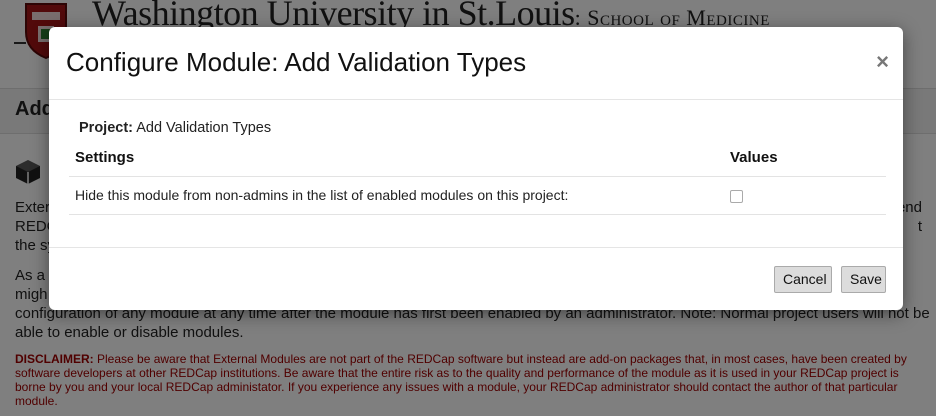 The height and width of the screenshot is (416, 936). I want to click on table-header-row: Settings Values, so click(477, 158).